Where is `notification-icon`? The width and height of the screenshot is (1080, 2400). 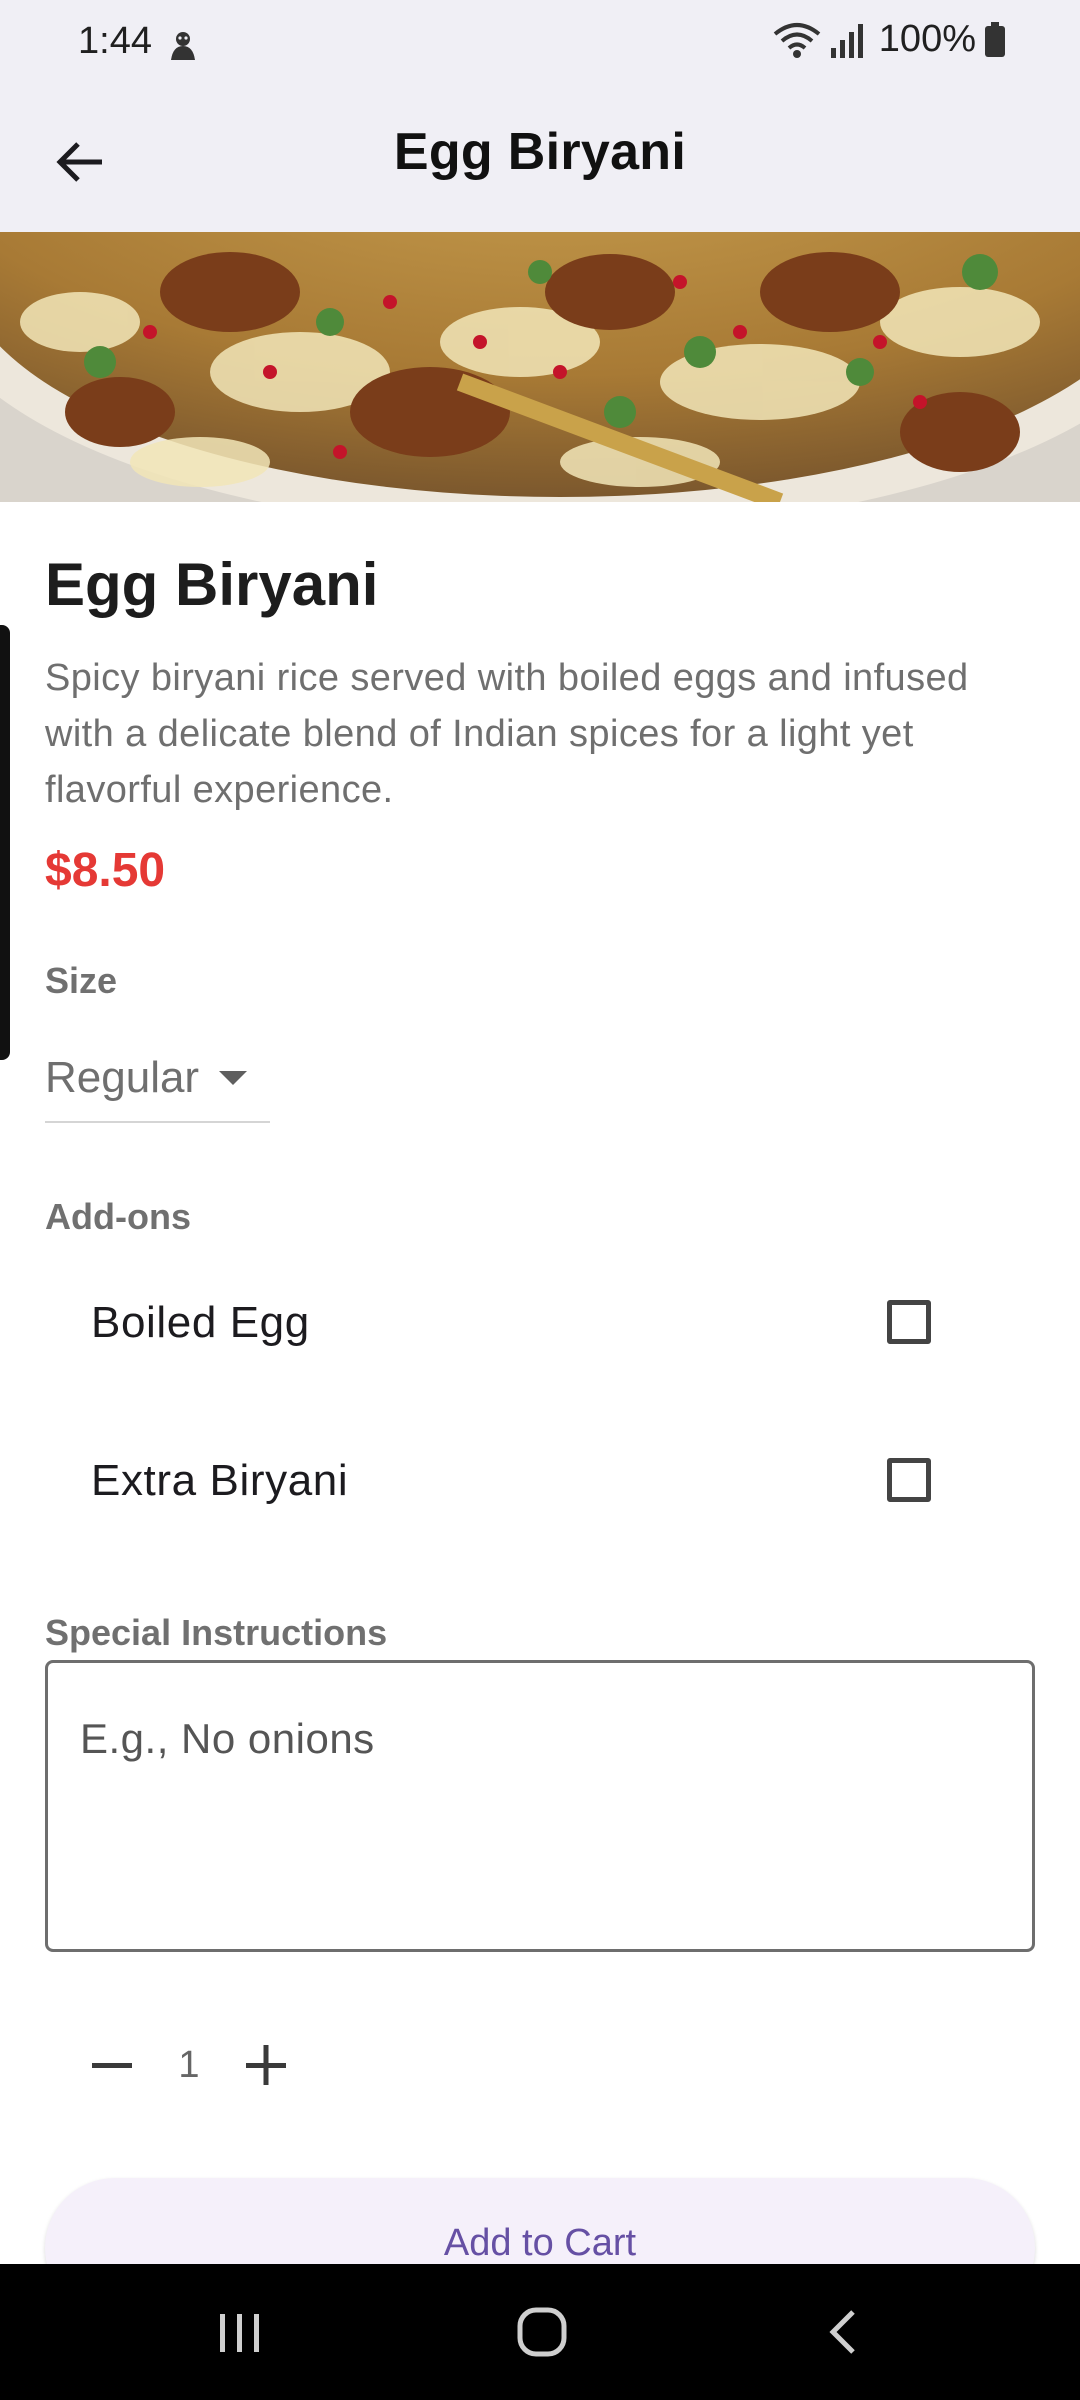
notification-icon is located at coordinates (183, 46).